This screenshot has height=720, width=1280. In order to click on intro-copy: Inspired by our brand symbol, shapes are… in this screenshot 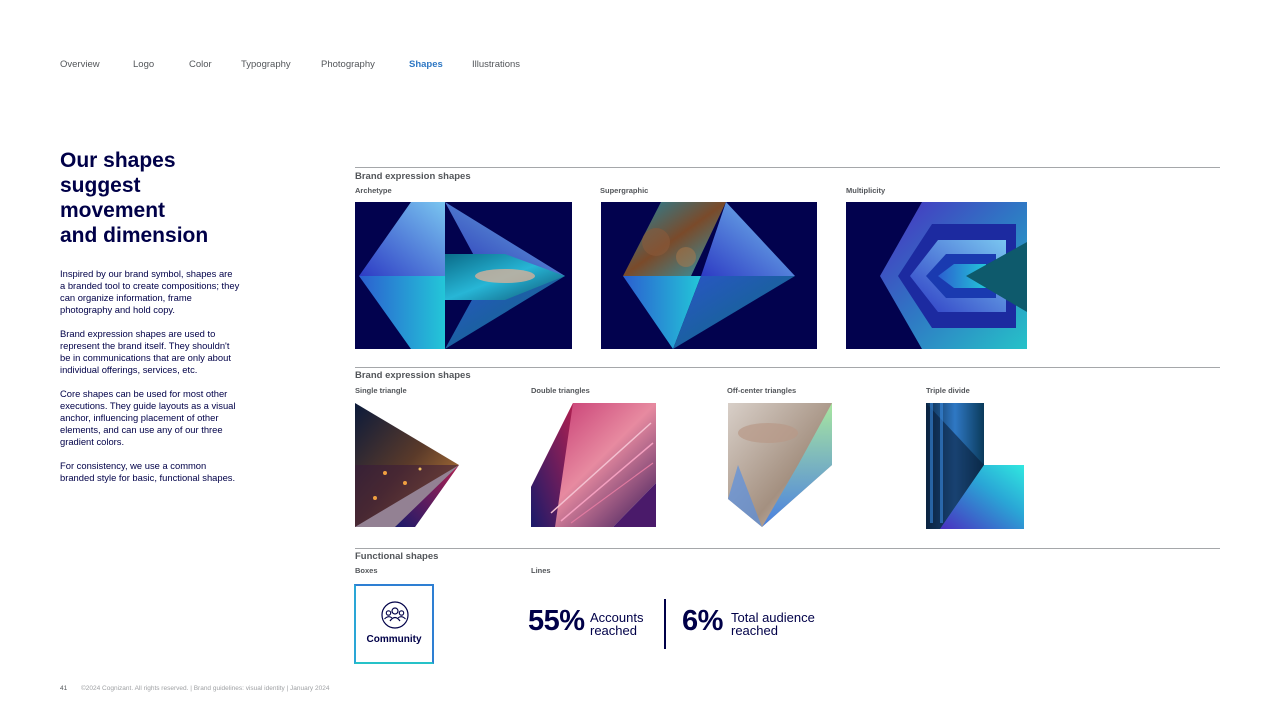, I will do `click(150, 382)`.